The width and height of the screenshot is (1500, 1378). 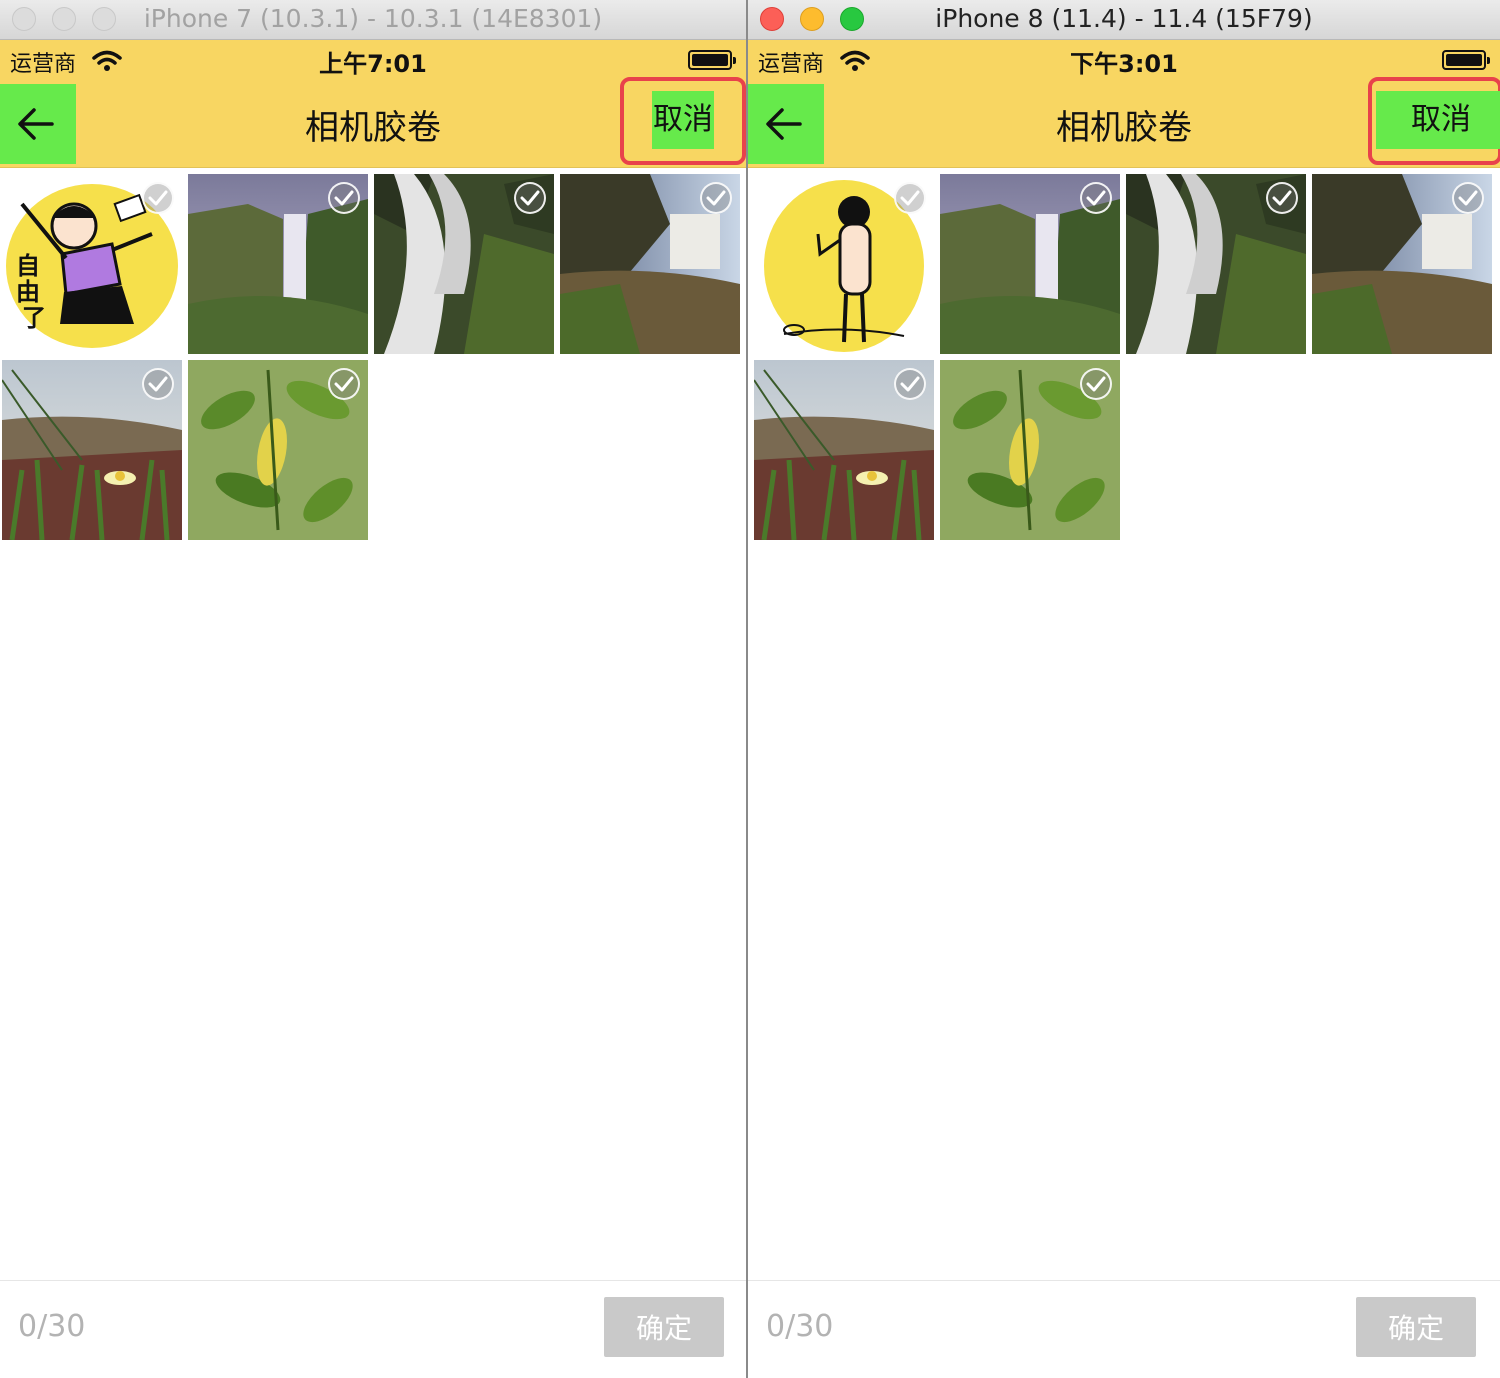 What do you see at coordinates (28, 292) in the screenshot?
I see `svg-text: 由` at bounding box center [28, 292].